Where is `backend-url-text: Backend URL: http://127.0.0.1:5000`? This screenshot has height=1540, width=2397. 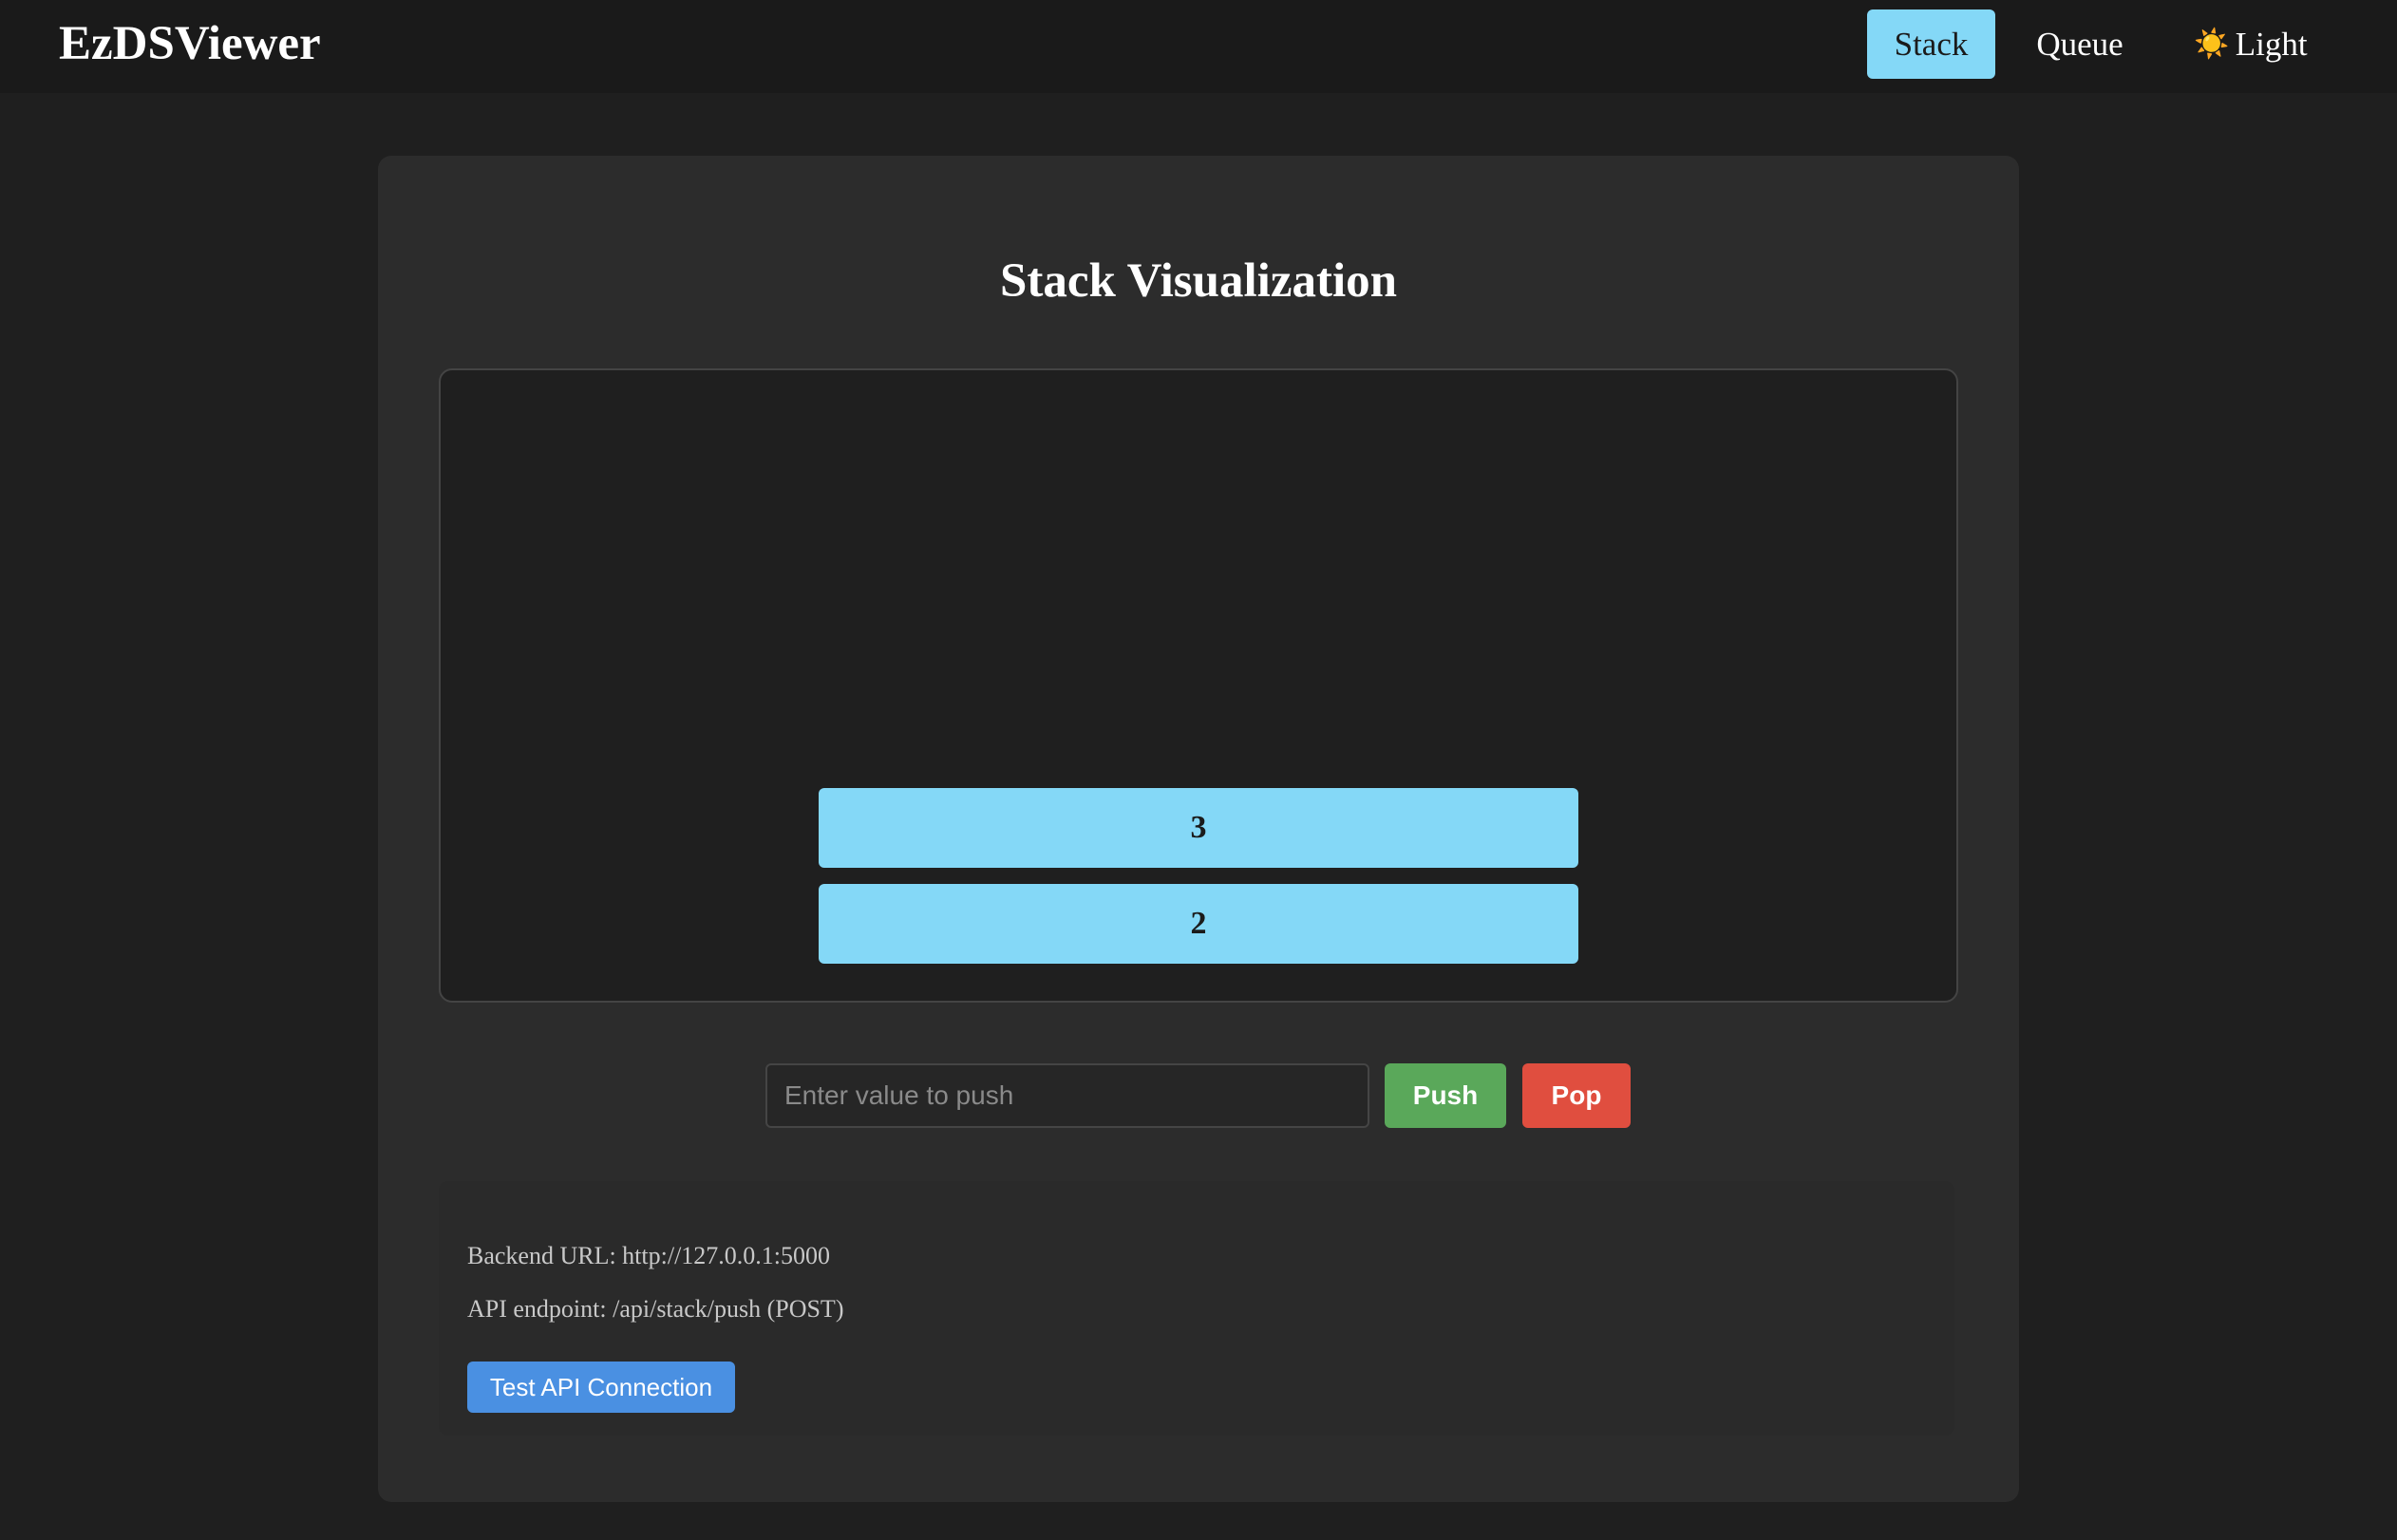 backend-url-text: Backend URL: http://127.0.0.1:5000 is located at coordinates (649, 1256).